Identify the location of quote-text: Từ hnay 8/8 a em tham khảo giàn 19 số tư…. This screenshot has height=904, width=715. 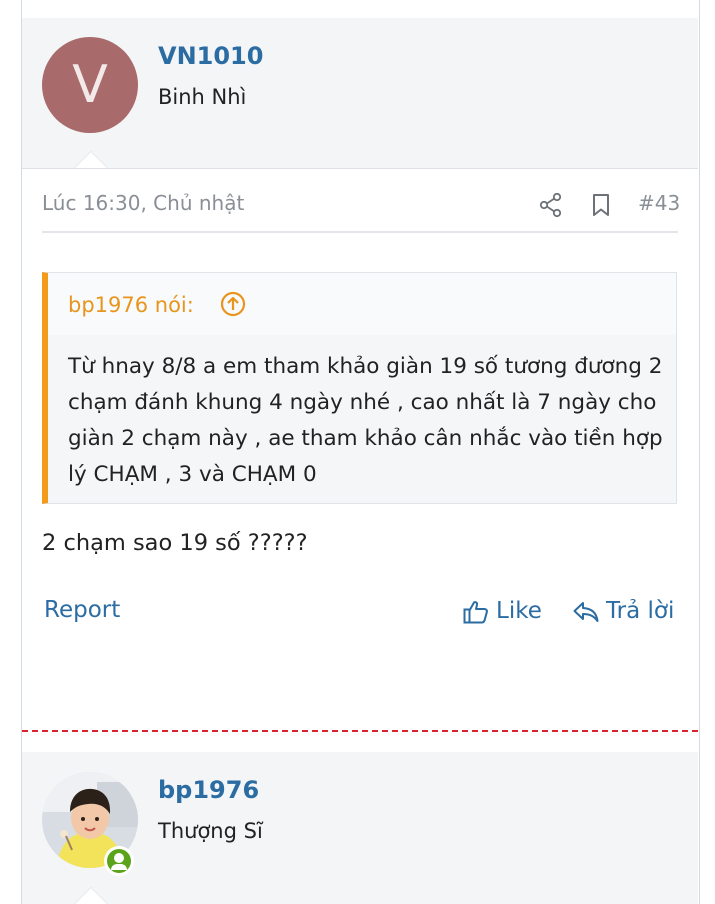
(365, 420).